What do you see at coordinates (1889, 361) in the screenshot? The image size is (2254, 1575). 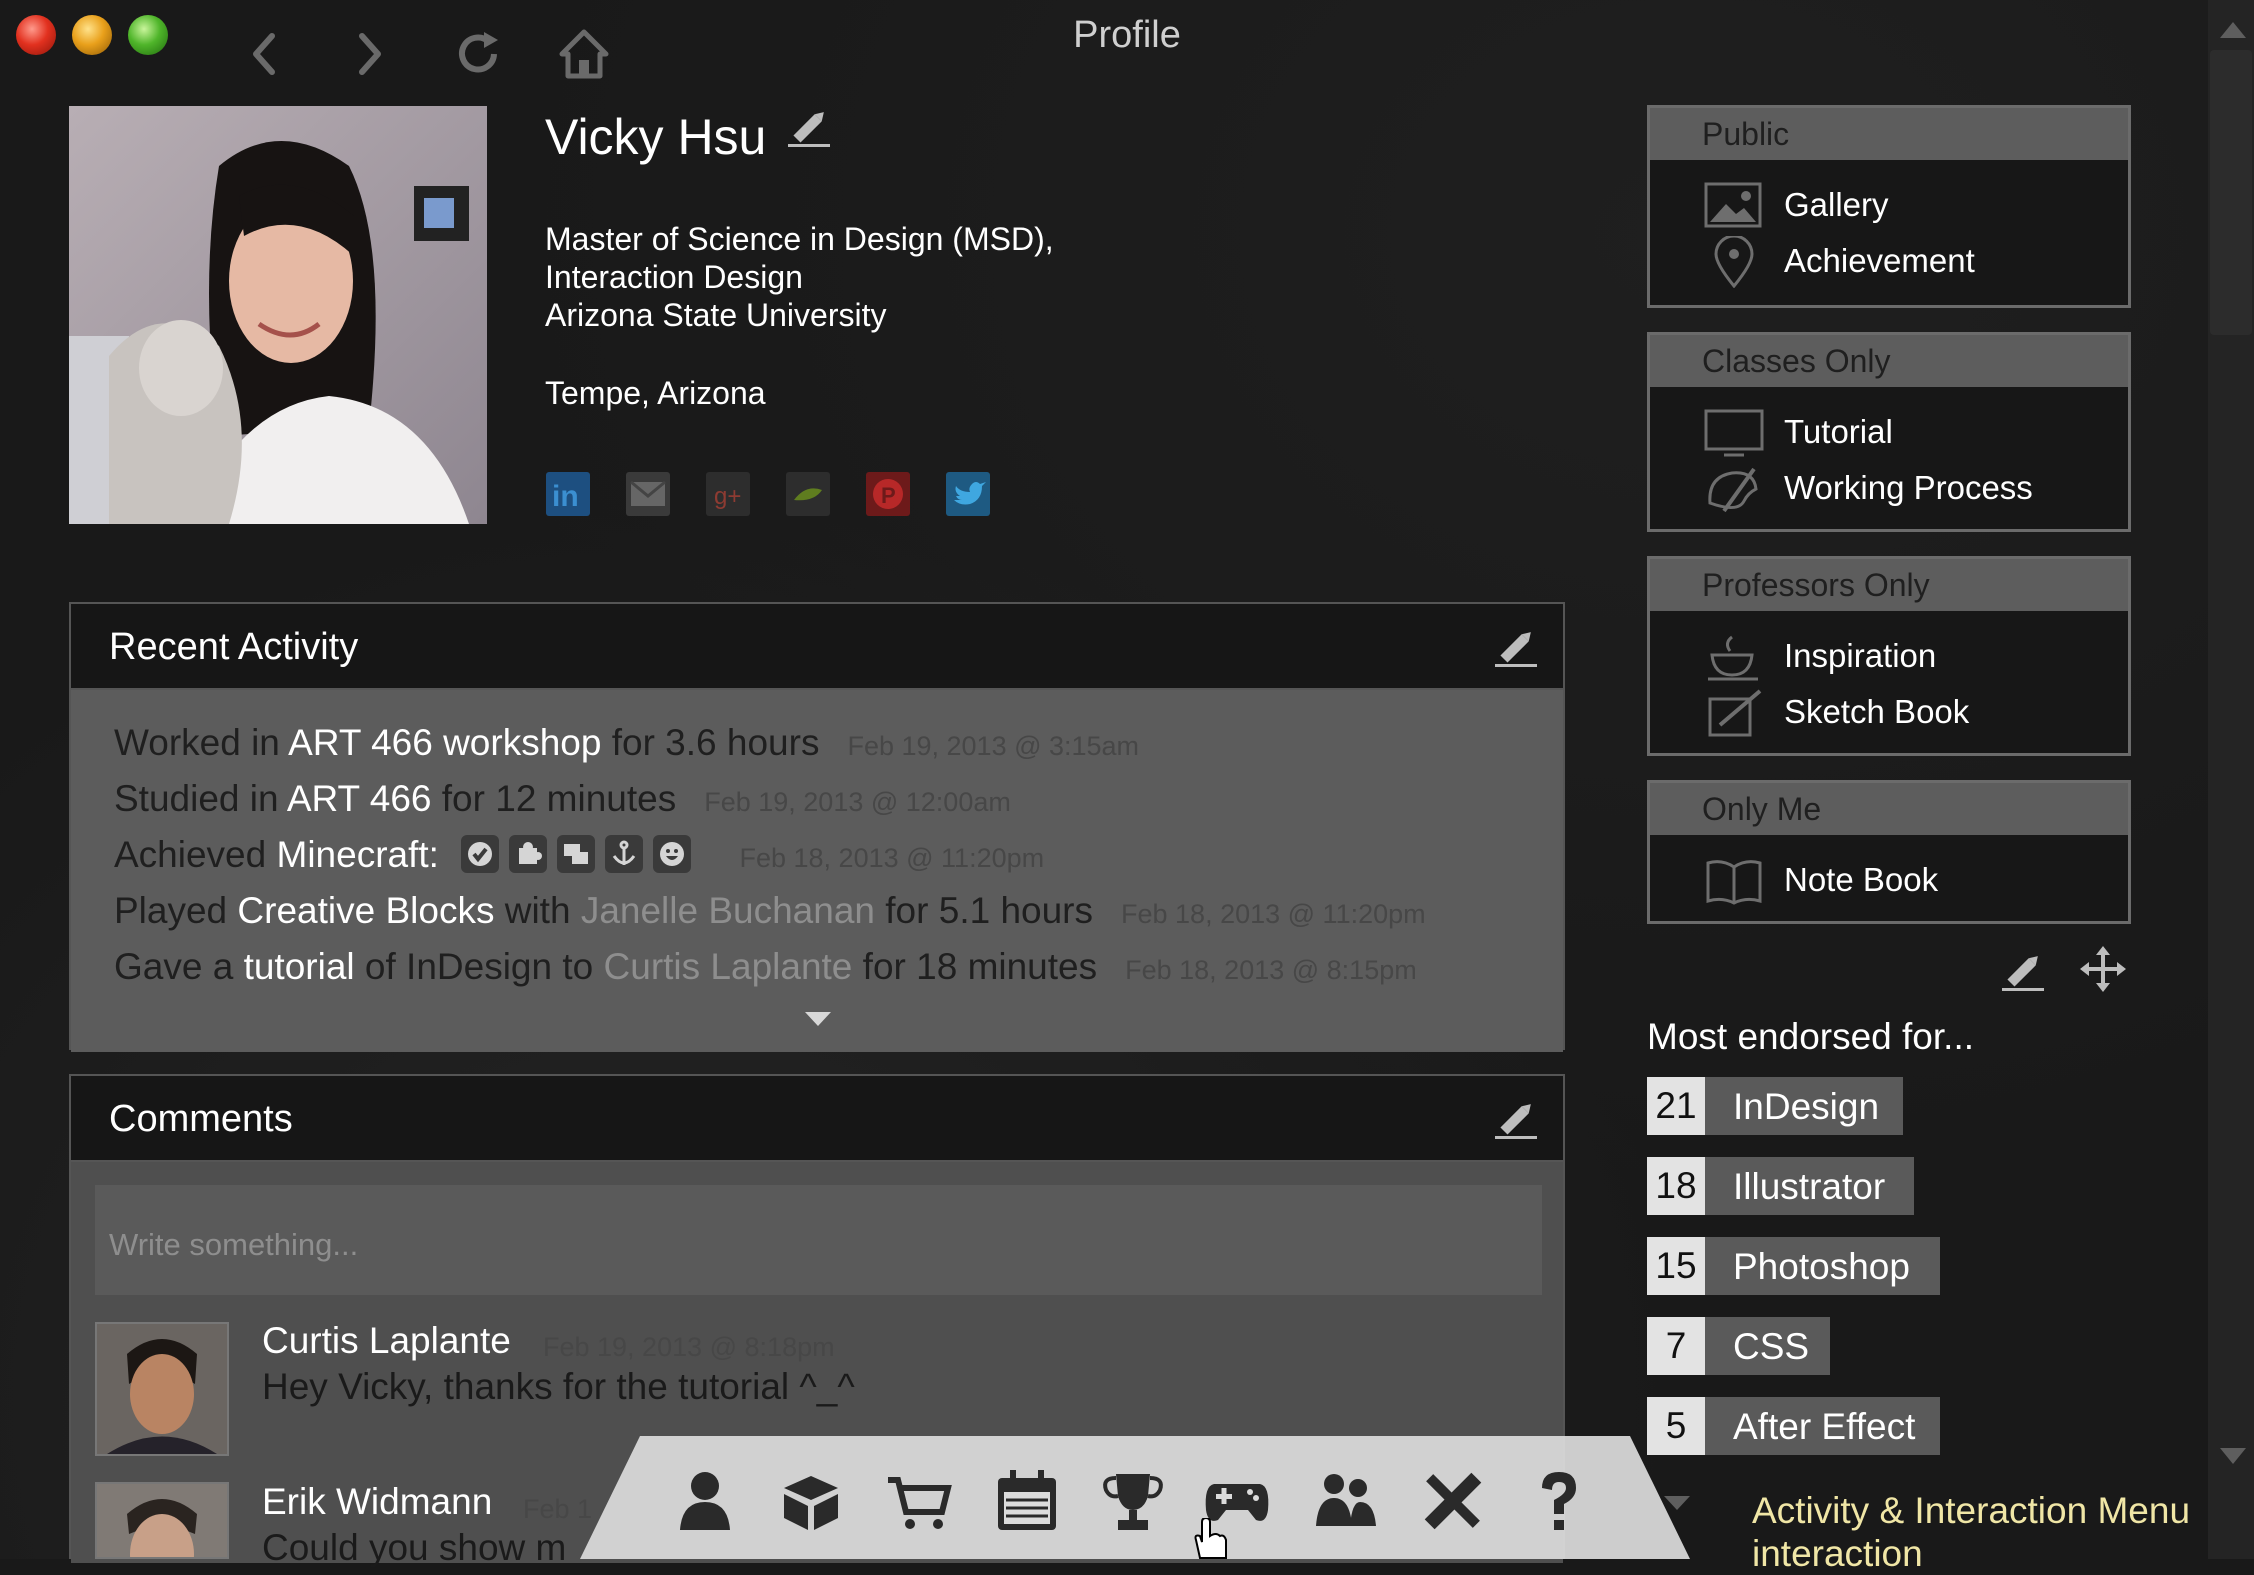 I see `section-title: Classes Only` at bounding box center [1889, 361].